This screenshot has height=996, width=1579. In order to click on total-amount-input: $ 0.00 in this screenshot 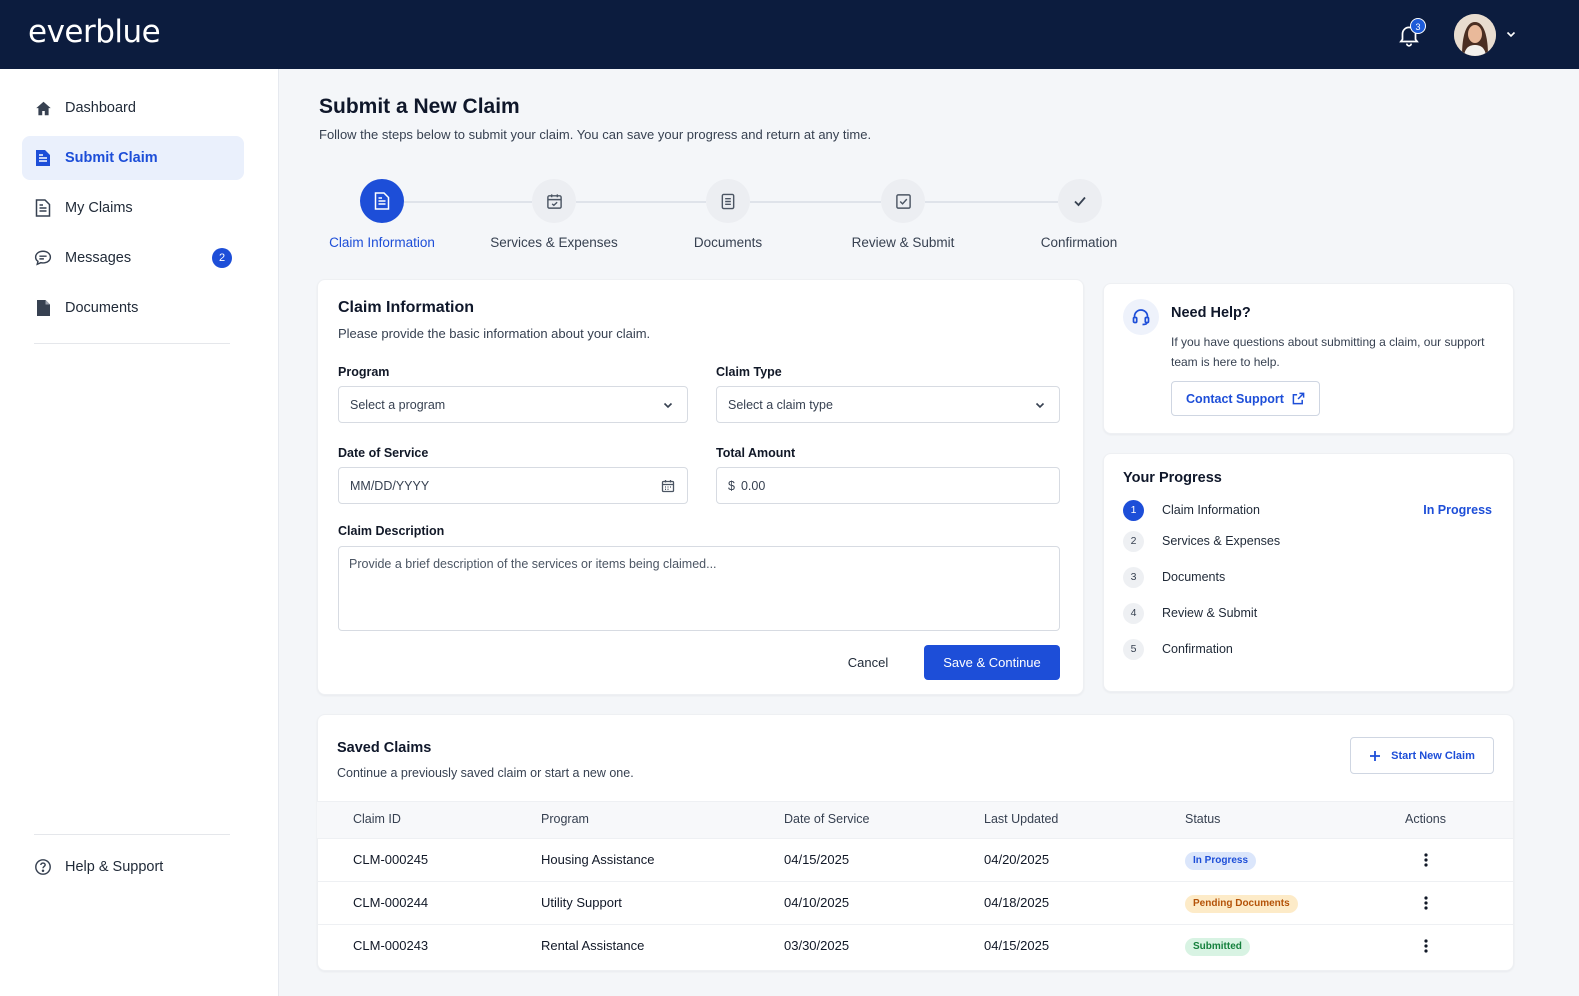, I will do `click(888, 485)`.